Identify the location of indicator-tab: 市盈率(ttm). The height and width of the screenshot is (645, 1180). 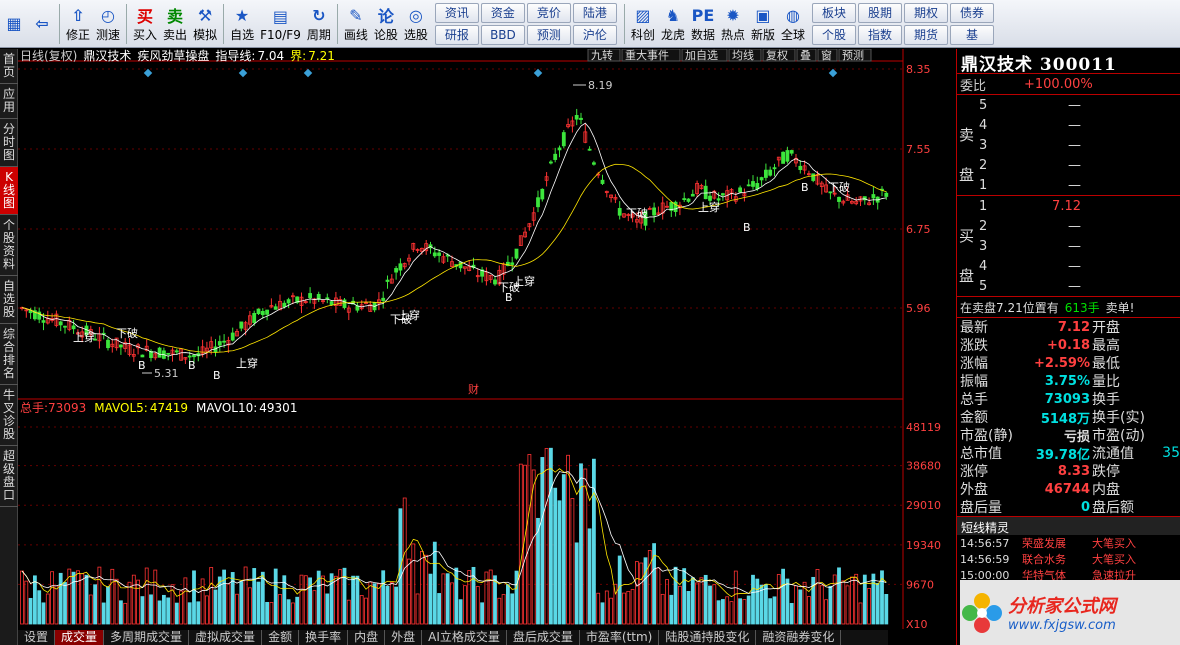
(620, 637).